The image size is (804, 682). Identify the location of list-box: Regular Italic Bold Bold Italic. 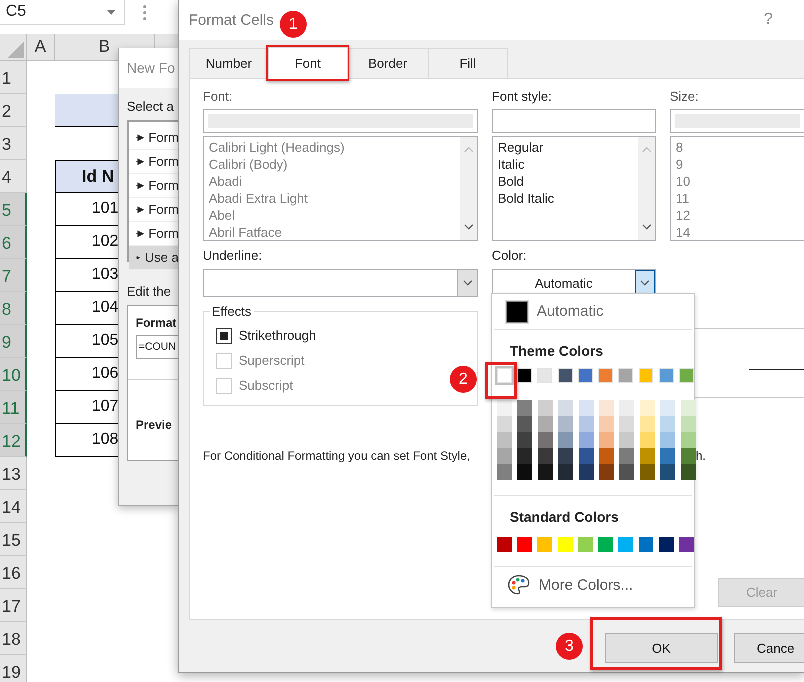
(574, 188).